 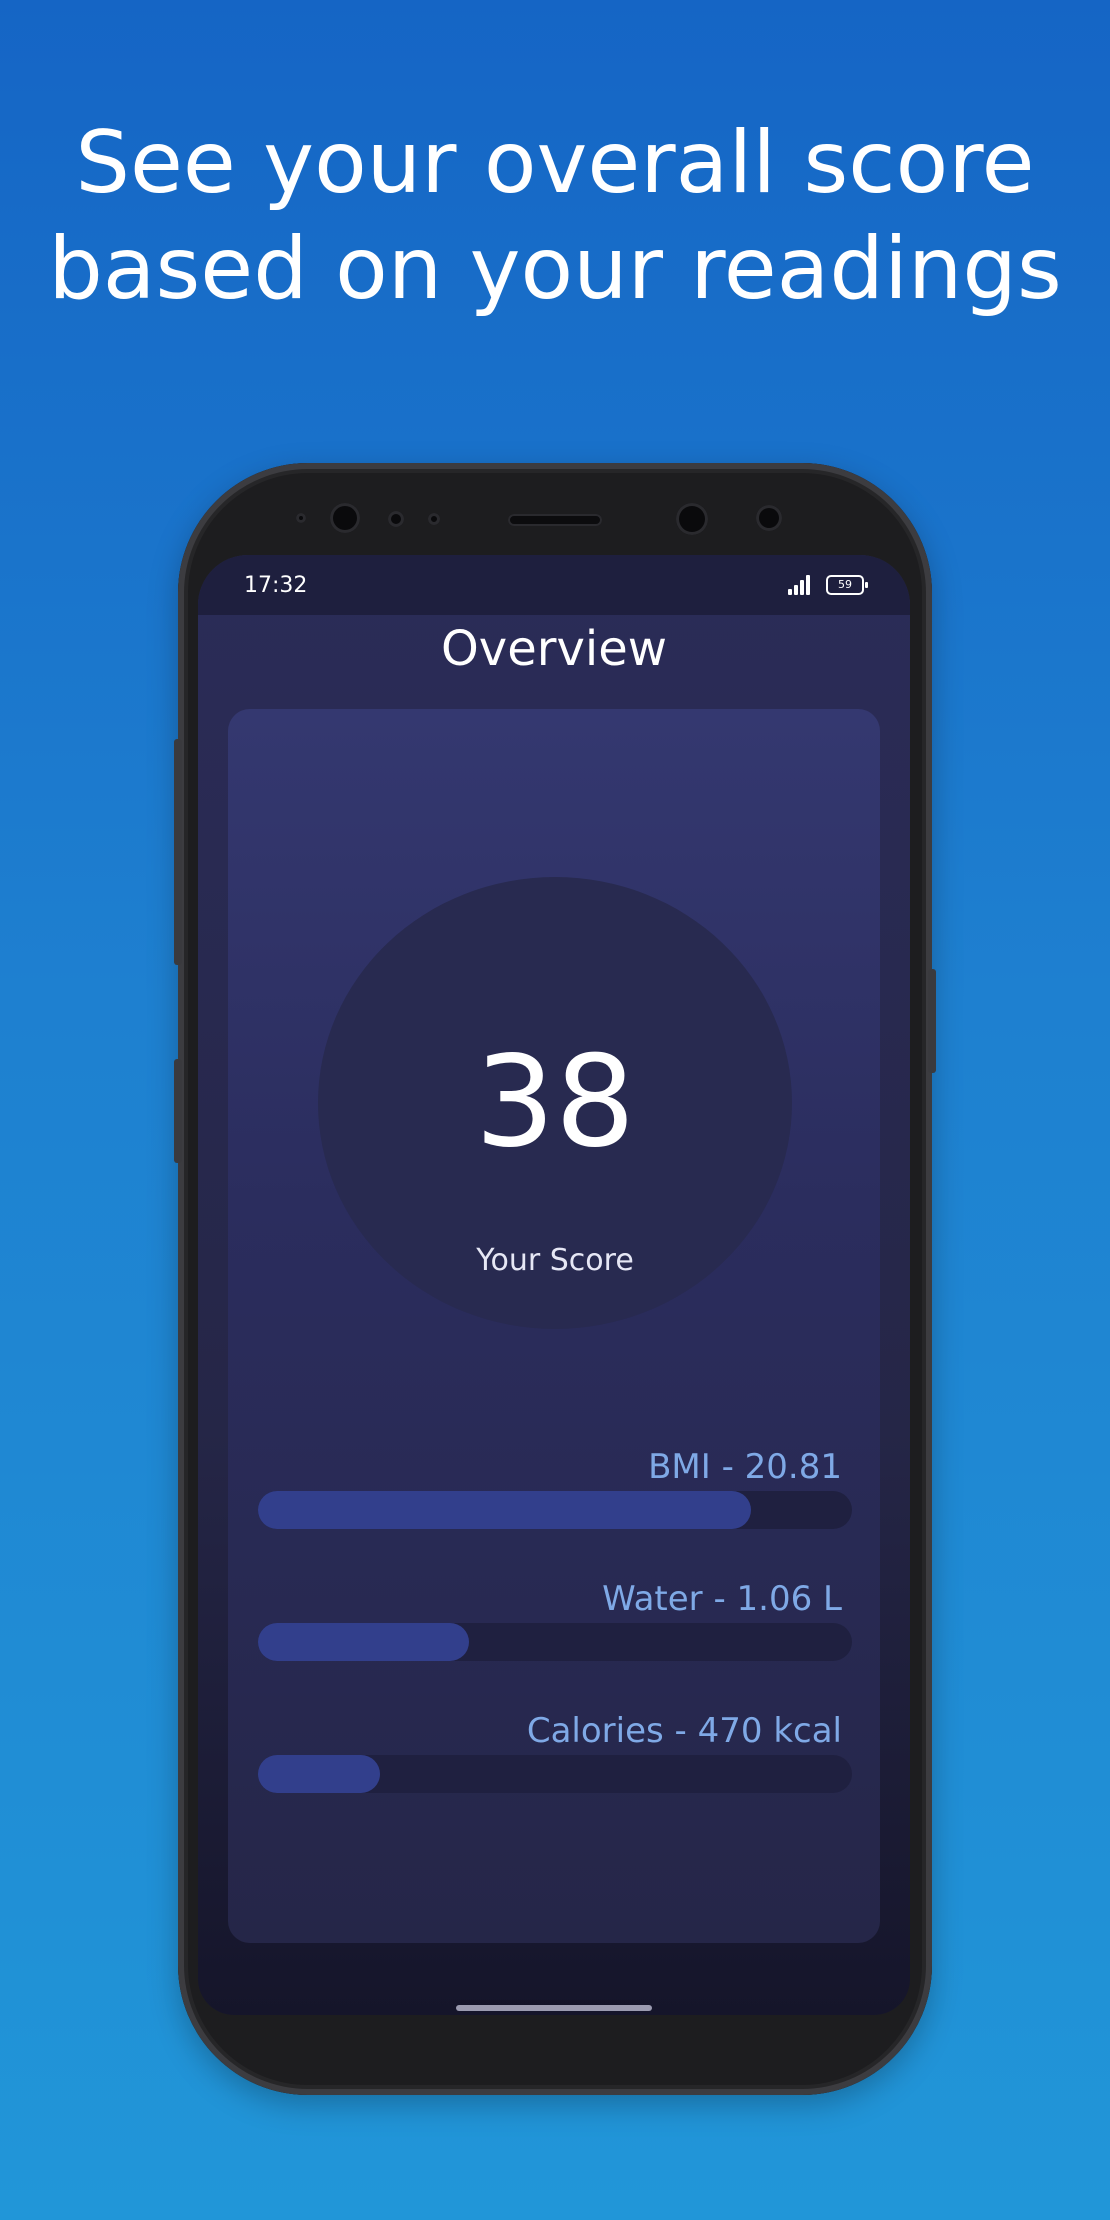 I want to click on headline-line-1: See your overall score, so click(x=555, y=163).